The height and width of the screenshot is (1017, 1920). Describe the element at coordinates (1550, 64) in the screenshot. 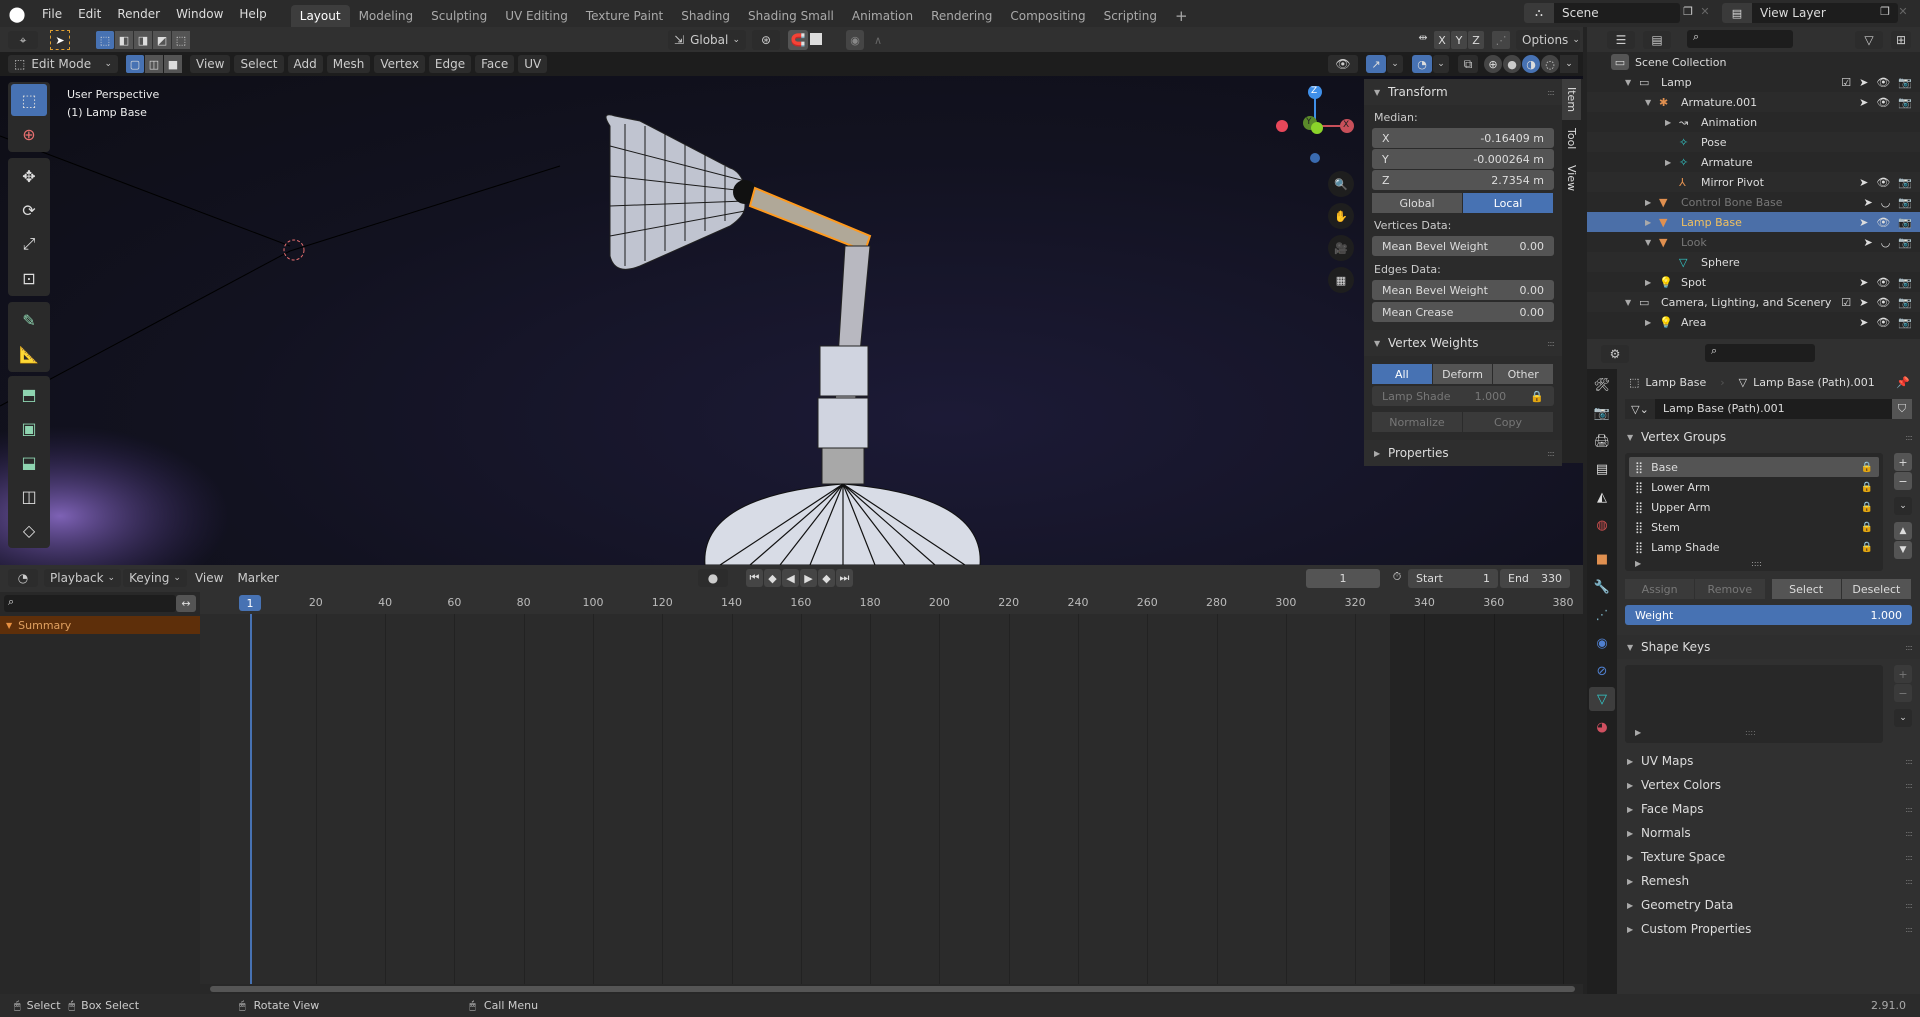

I see `rendered-shading-icon: ◌` at that location.